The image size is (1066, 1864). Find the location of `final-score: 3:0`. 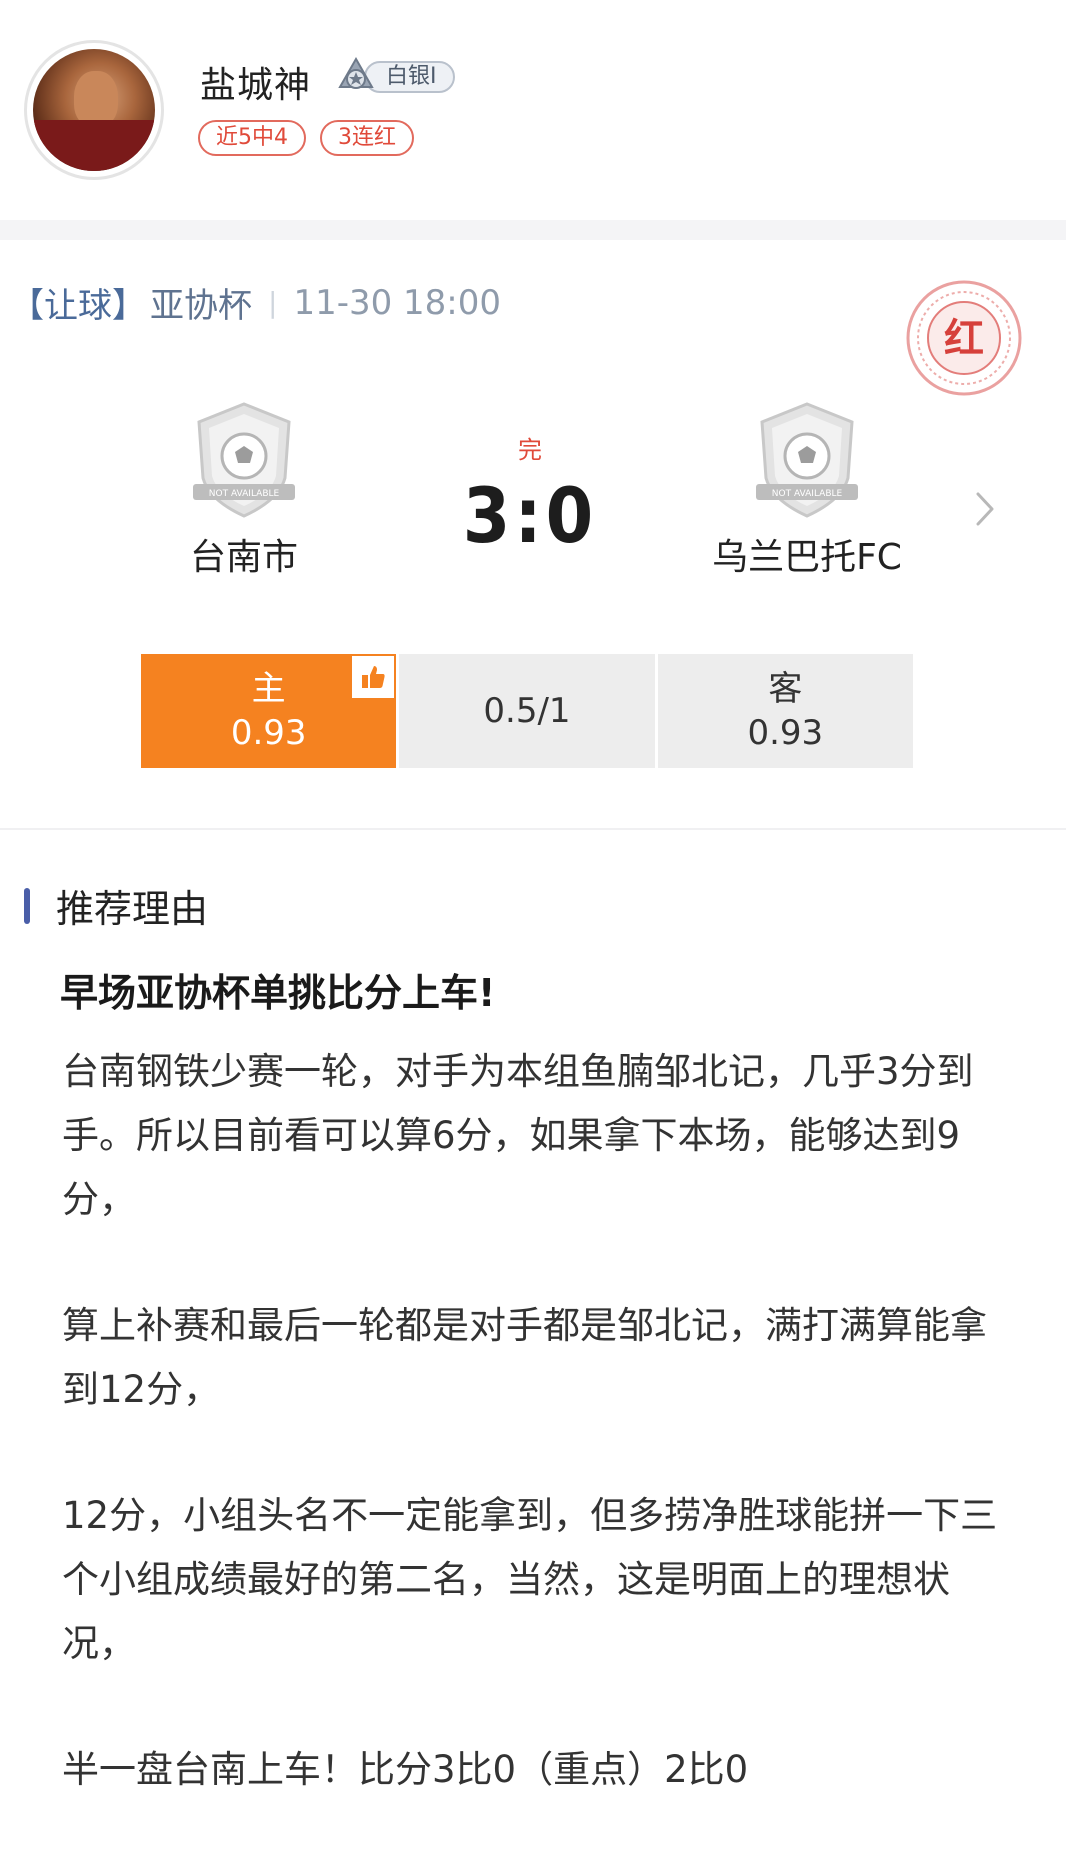

final-score: 3:0 is located at coordinates (530, 515).